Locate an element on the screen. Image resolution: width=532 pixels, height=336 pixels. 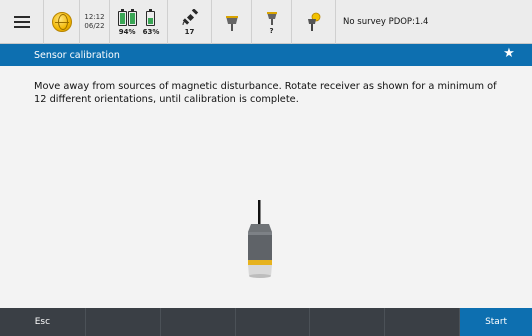
time-date: 12:12 06/22 is located at coordinates (95, 22).